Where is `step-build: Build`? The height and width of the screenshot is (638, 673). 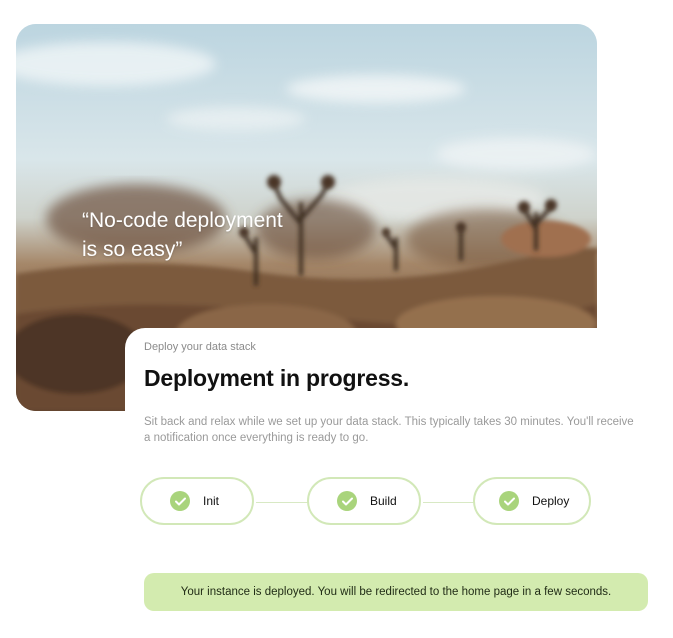 step-build: Build is located at coordinates (364, 501).